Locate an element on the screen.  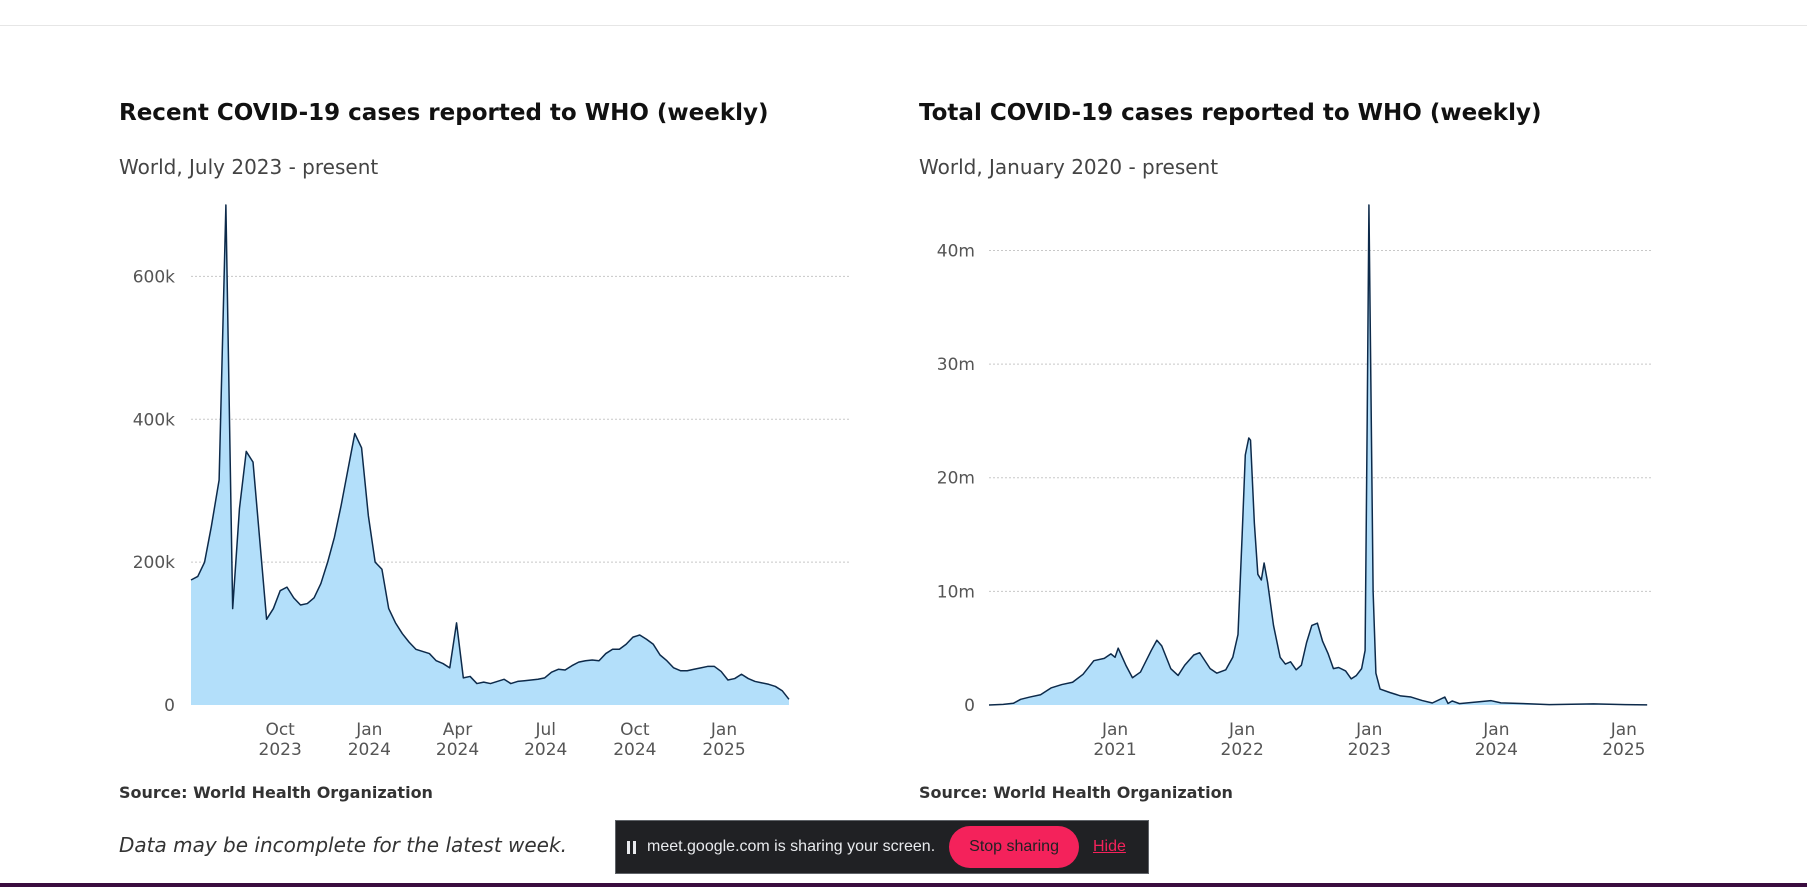
x-tick-label: Oct 2024 is located at coordinates (634, 740).